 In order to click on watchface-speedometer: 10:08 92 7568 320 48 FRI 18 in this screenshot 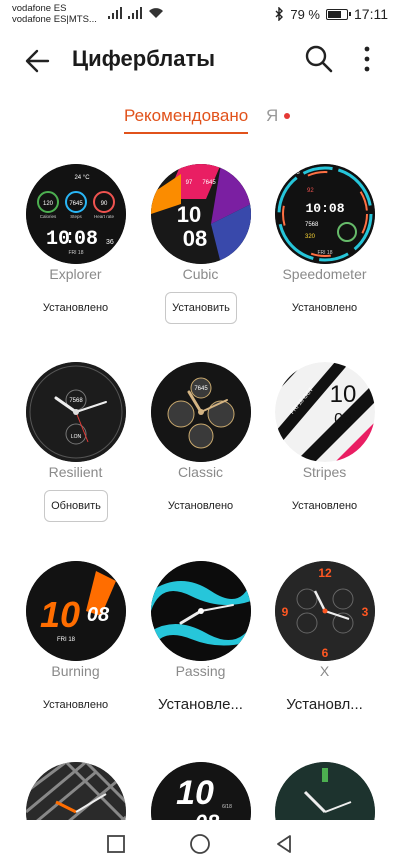, I will do `click(325, 214)`.